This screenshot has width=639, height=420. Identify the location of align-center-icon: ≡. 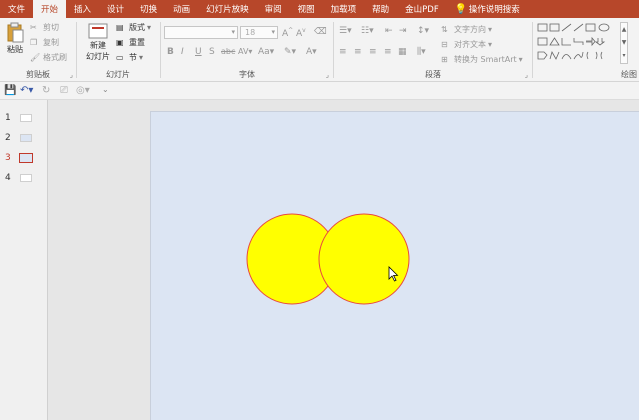
(358, 52).